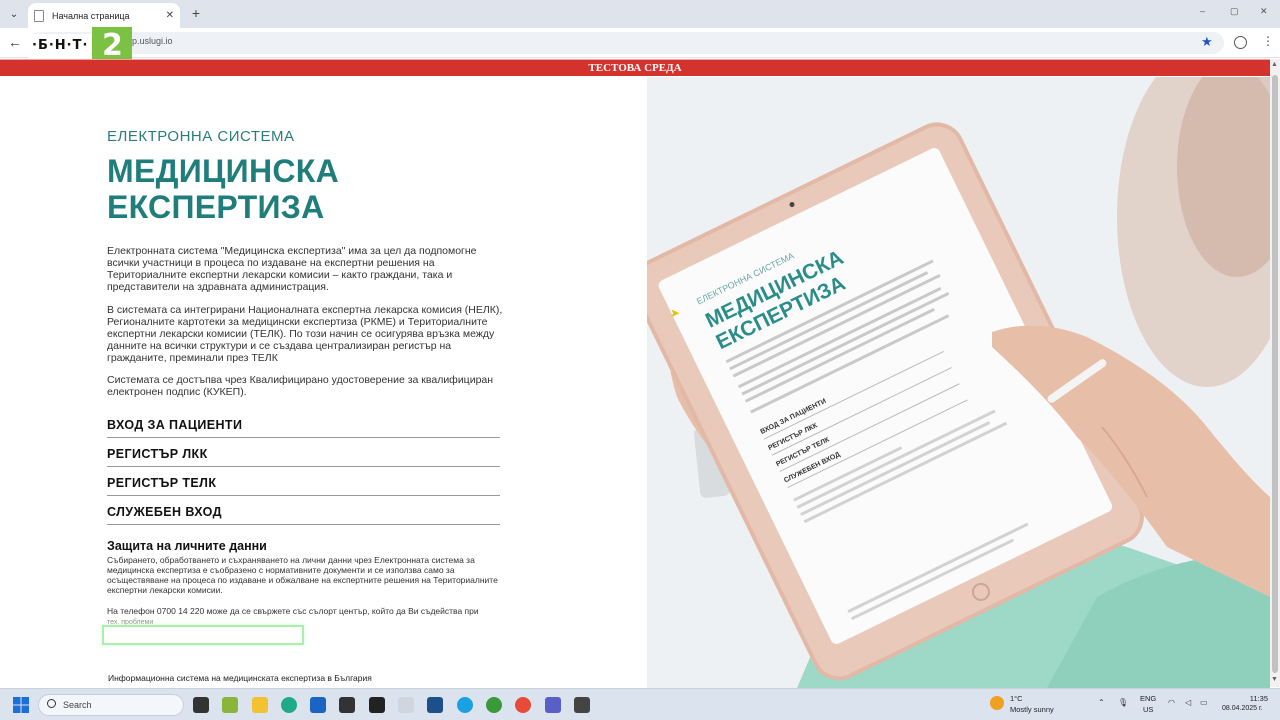 This screenshot has height=720, width=1280. What do you see at coordinates (1234, 11) in the screenshot?
I see `maximize-window-button: ▢` at bounding box center [1234, 11].